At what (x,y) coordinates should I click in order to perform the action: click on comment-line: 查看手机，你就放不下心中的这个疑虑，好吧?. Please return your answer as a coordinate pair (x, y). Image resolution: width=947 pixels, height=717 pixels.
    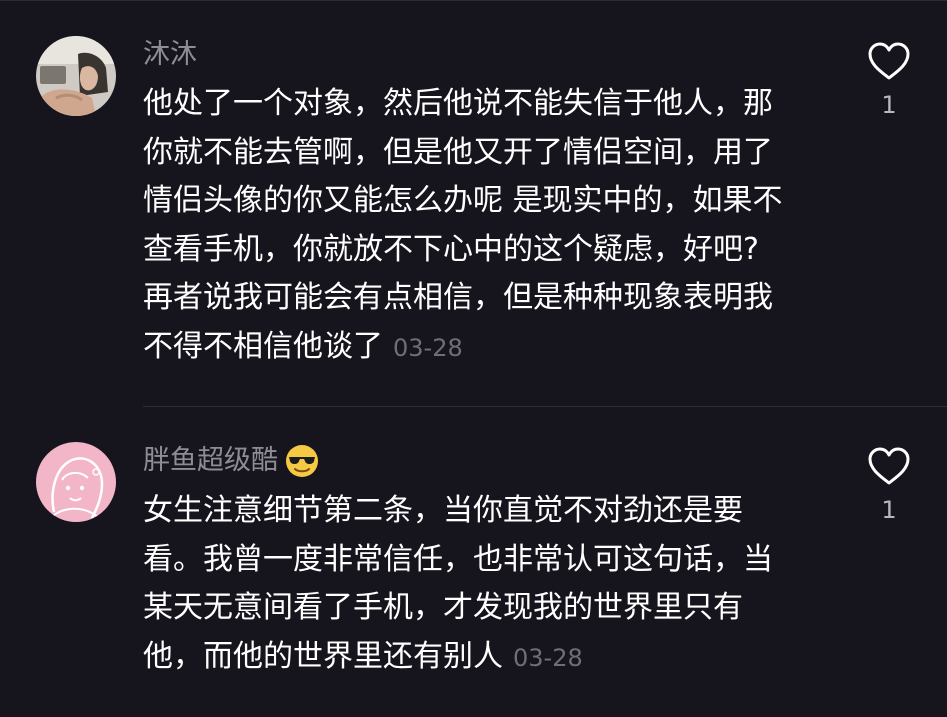
    Looking at the image, I should click on (451, 249).